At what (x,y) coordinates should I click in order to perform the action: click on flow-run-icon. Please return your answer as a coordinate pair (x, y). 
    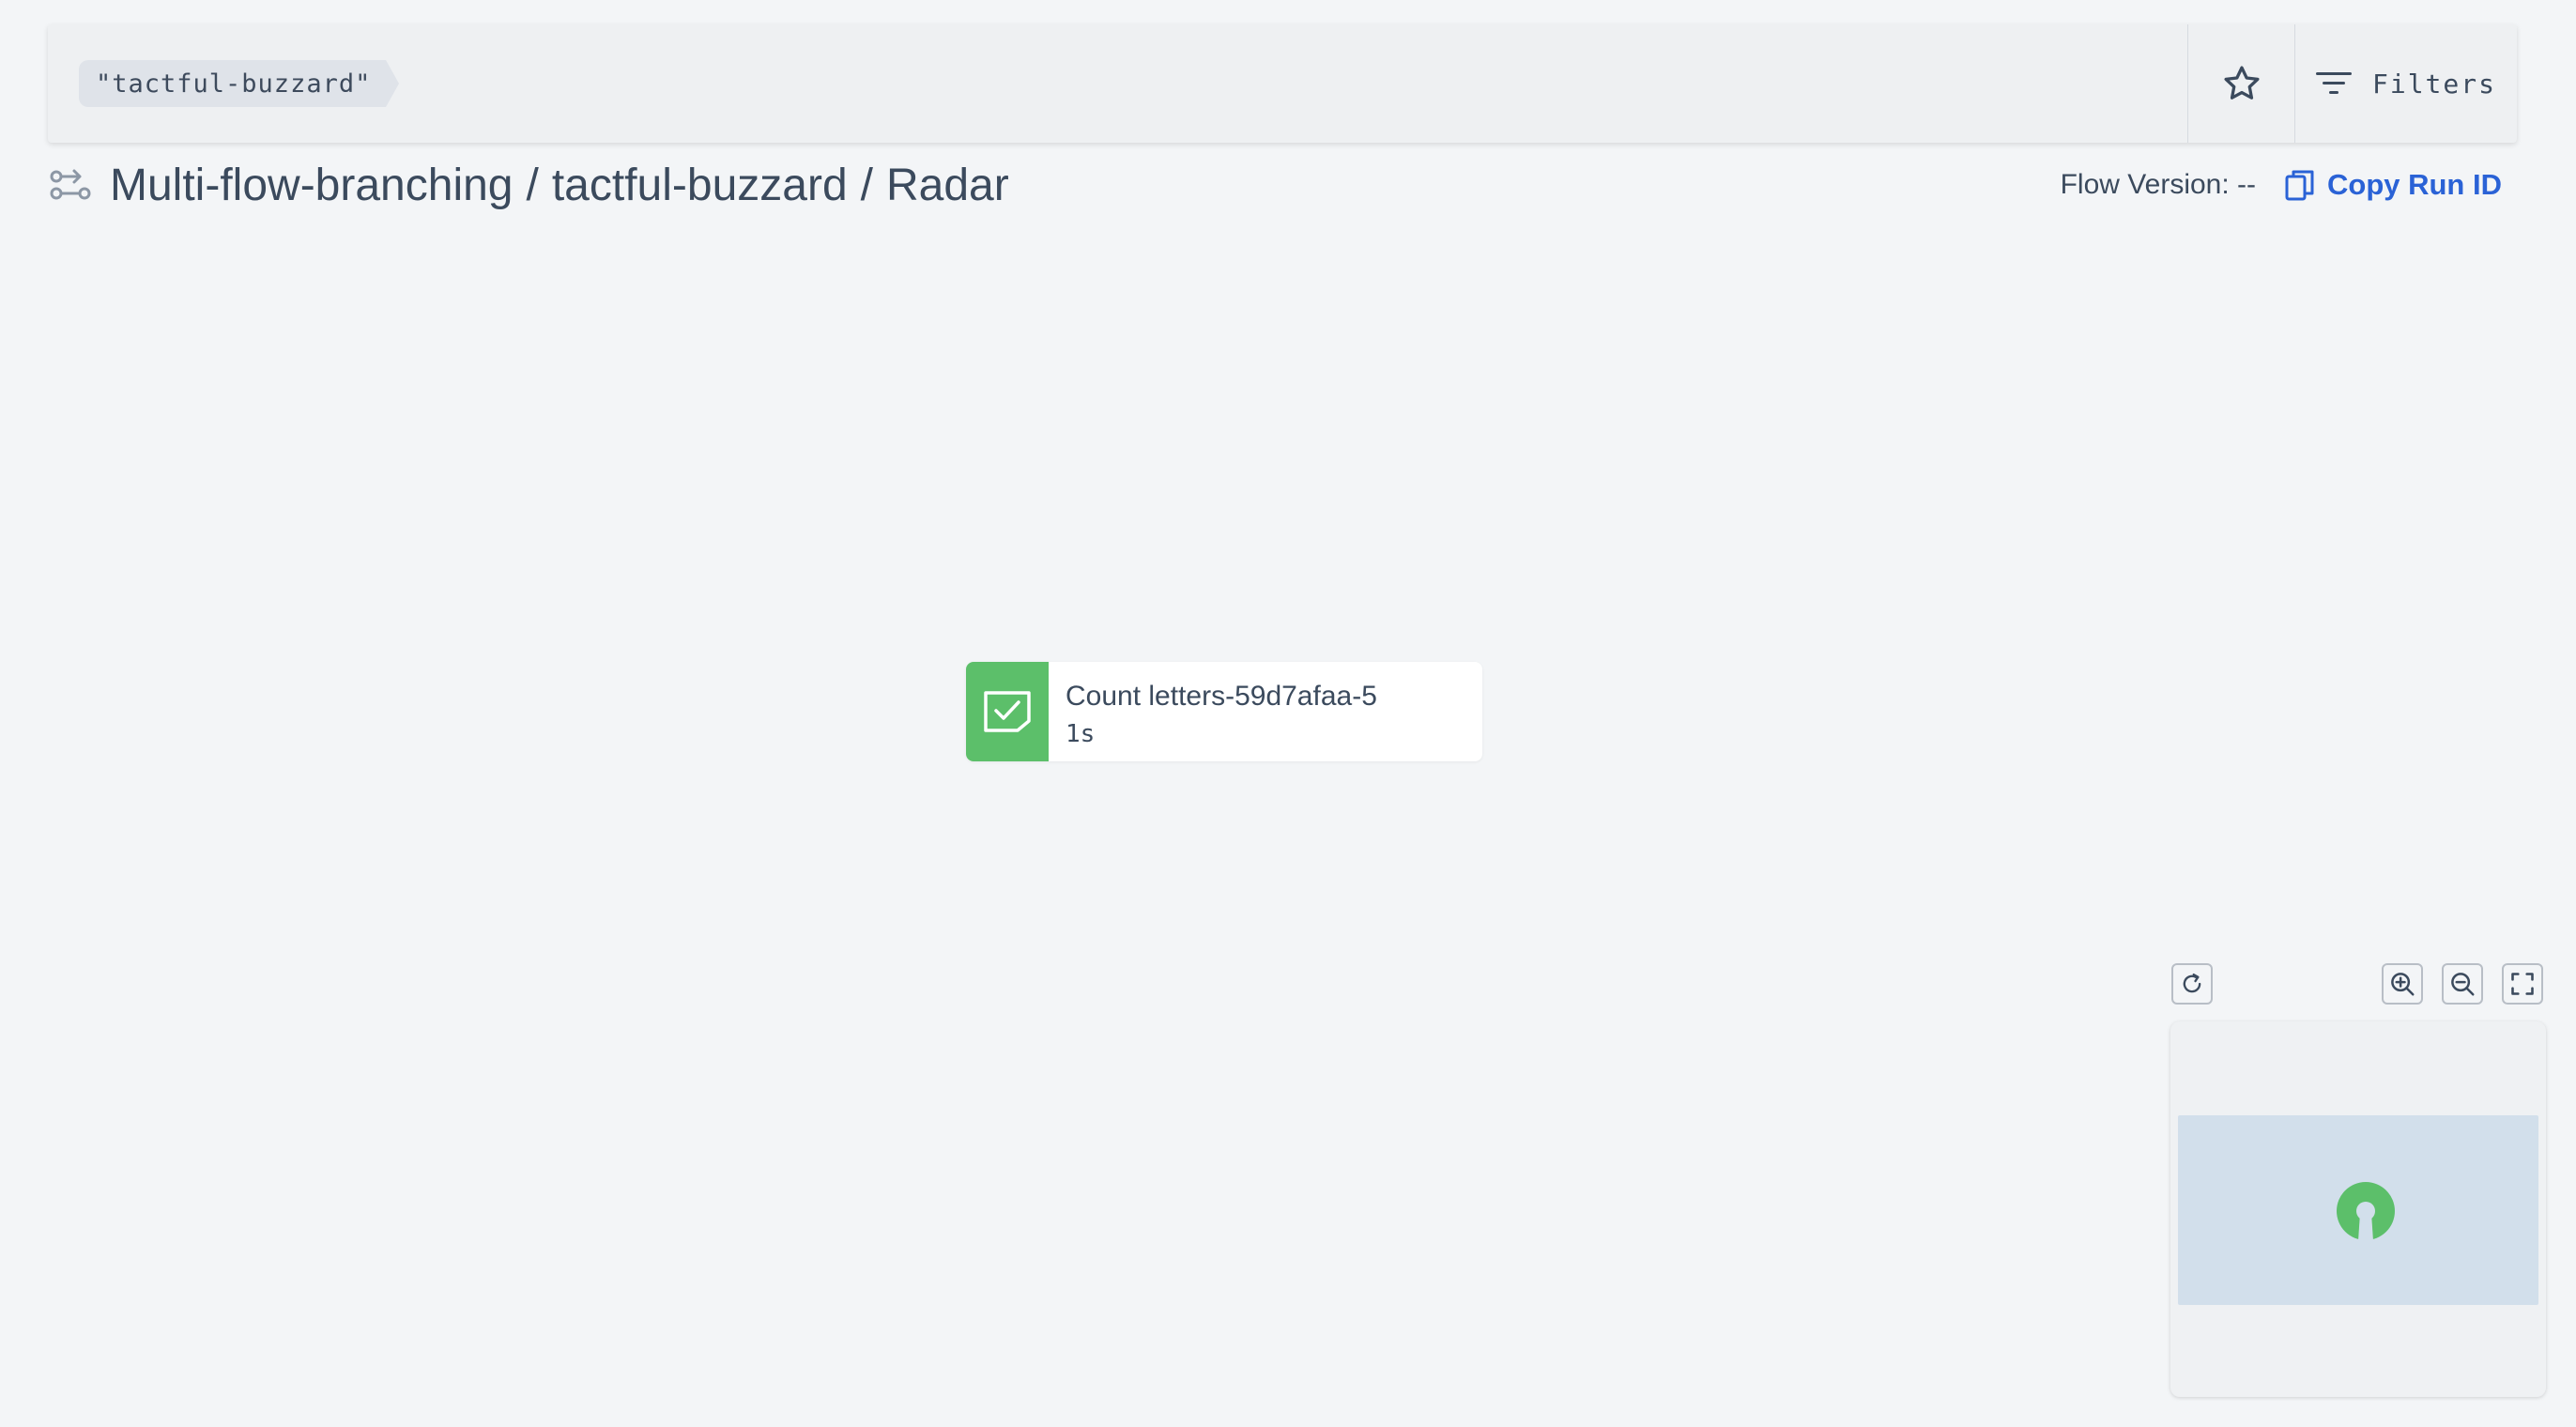
    Looking at the image, I should click on (71, 184).